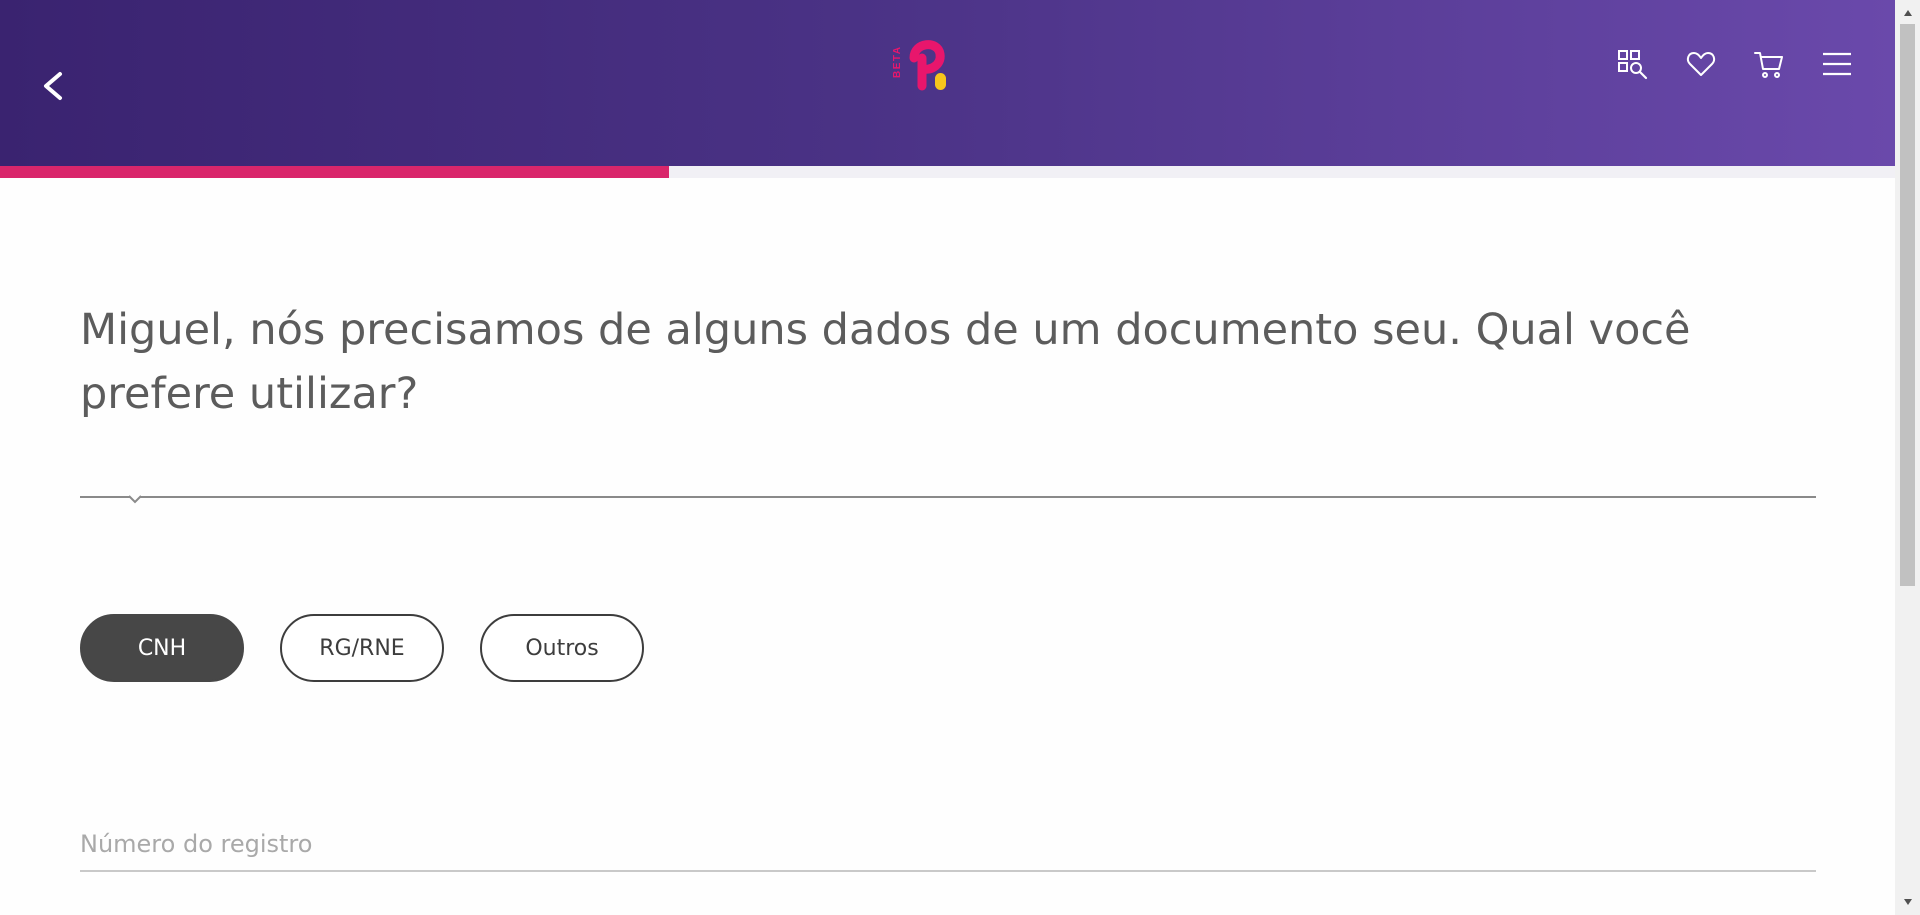 Image resolution: width=1920 pixels, height=915 pixels. I want to click on scroll-down-icon, so click(1907, 902).